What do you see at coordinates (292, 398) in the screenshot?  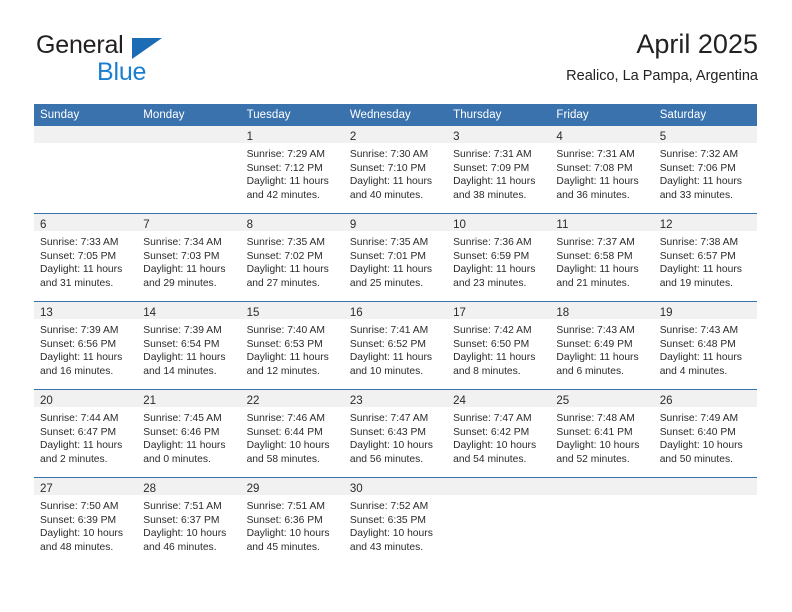 I see `day-number-band: 22` at bounding box center [292, 398].